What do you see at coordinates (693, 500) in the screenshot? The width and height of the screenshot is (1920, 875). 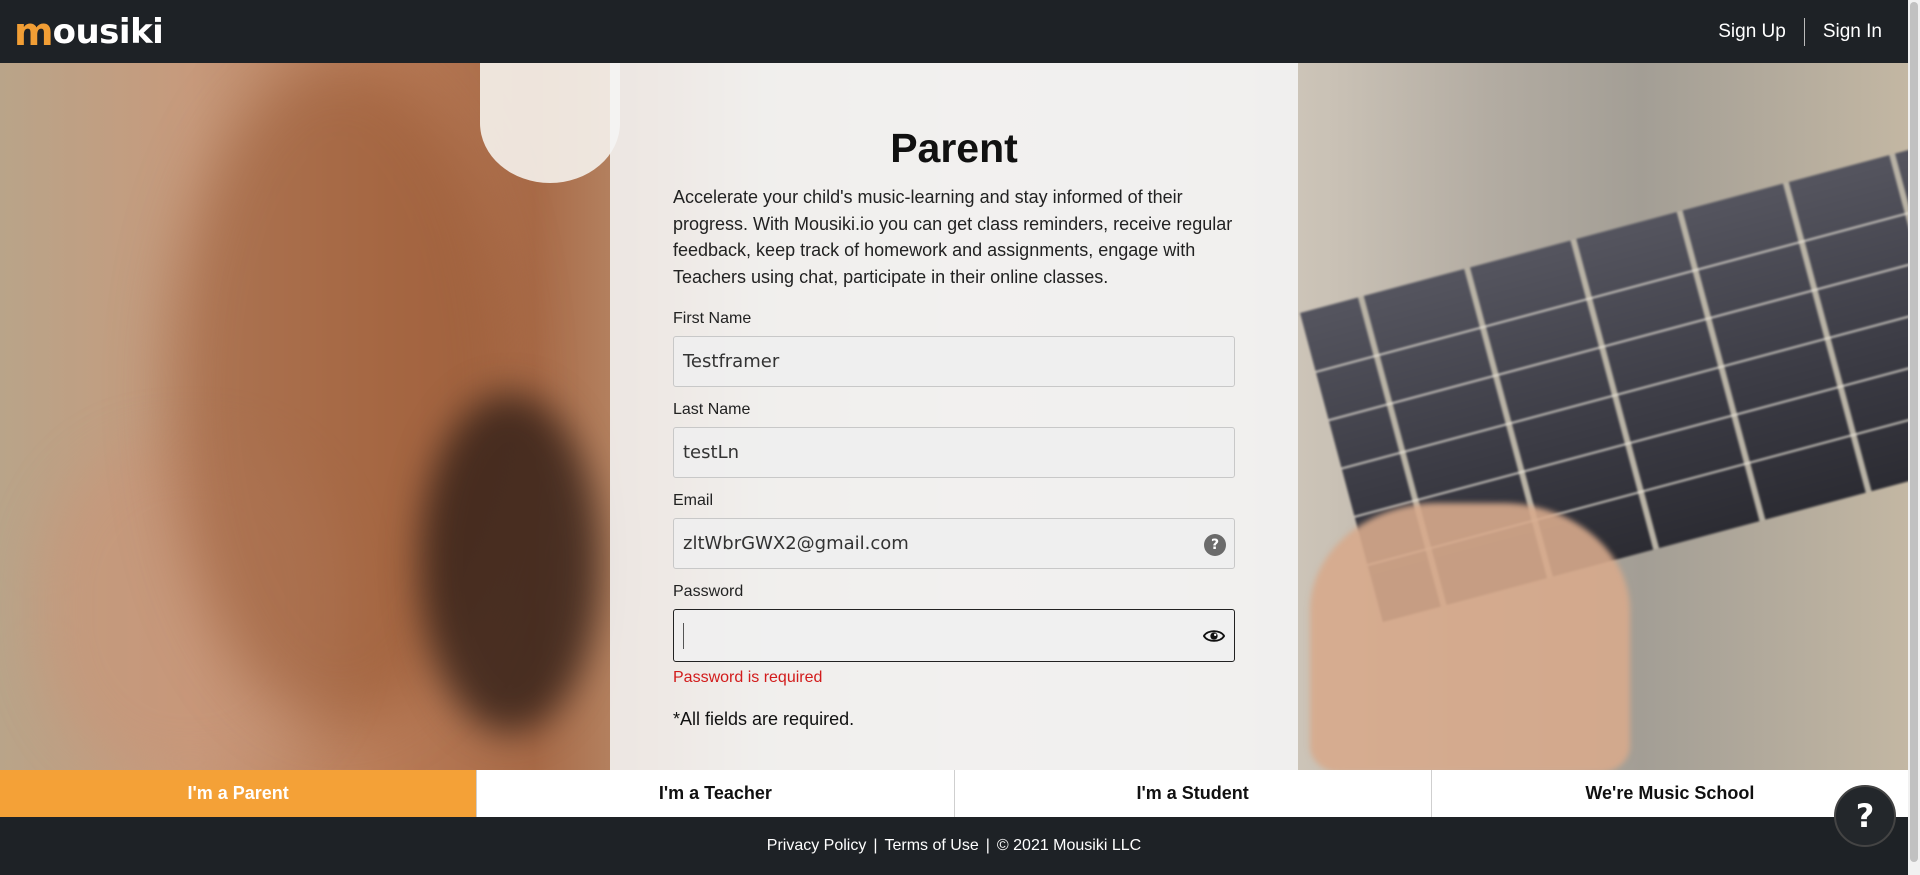 I see `email-label: Email` at bounding box center [693, 500].